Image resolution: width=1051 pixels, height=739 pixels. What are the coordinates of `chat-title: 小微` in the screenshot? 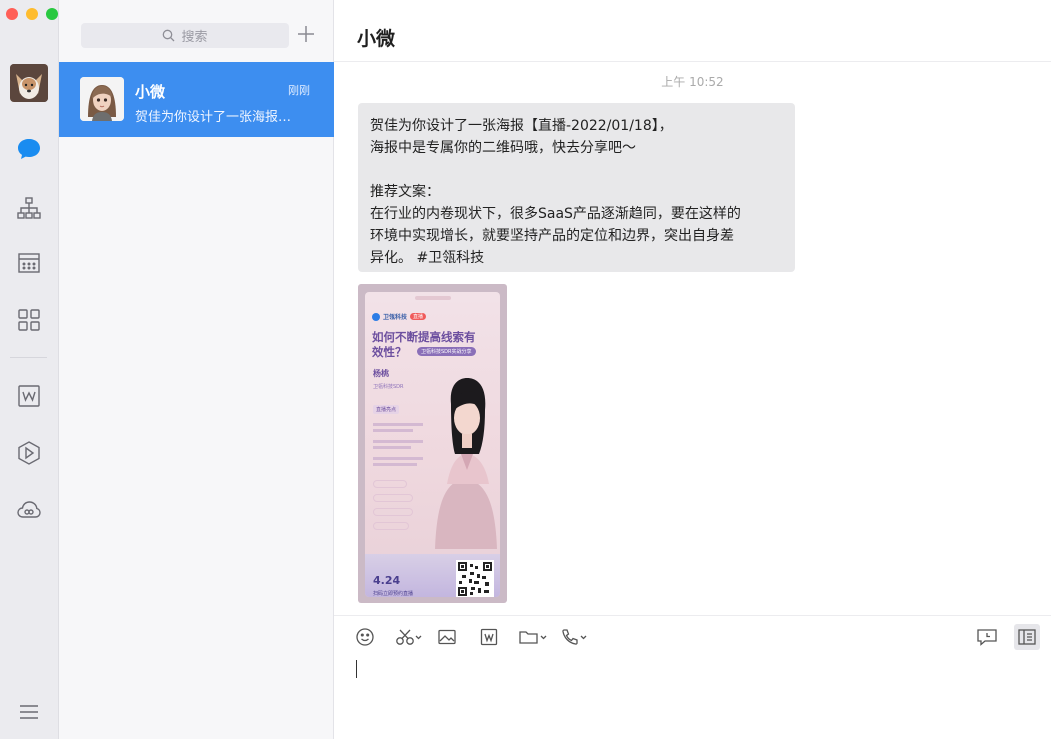 It's located at (376, 39).